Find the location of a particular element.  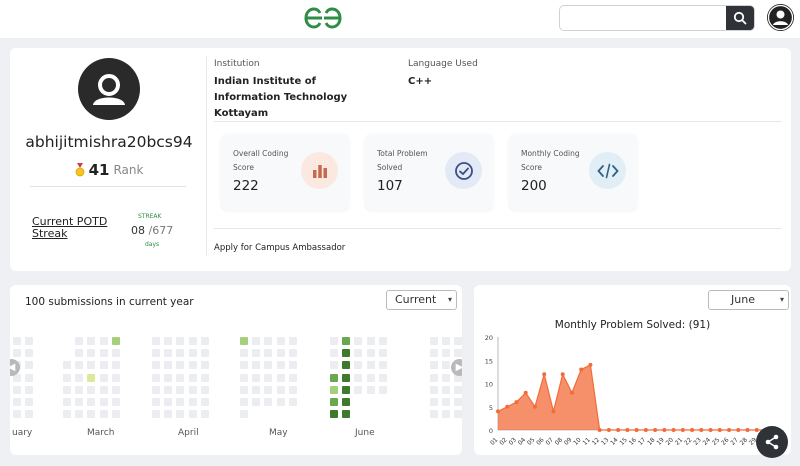

potd-streak-link: Current POTD Streak is located at coordinates (72, 228).